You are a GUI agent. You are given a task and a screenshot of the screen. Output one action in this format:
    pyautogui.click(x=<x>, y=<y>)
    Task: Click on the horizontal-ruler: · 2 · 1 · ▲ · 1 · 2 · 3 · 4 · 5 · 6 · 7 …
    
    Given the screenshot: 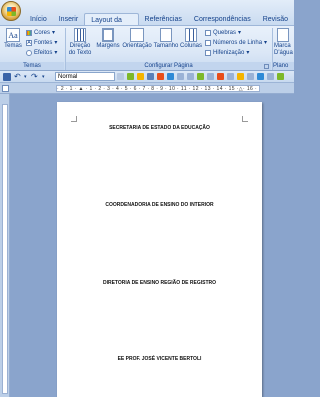 What is the action you would take?
    pyautogui.click(x=147, y=88)
    